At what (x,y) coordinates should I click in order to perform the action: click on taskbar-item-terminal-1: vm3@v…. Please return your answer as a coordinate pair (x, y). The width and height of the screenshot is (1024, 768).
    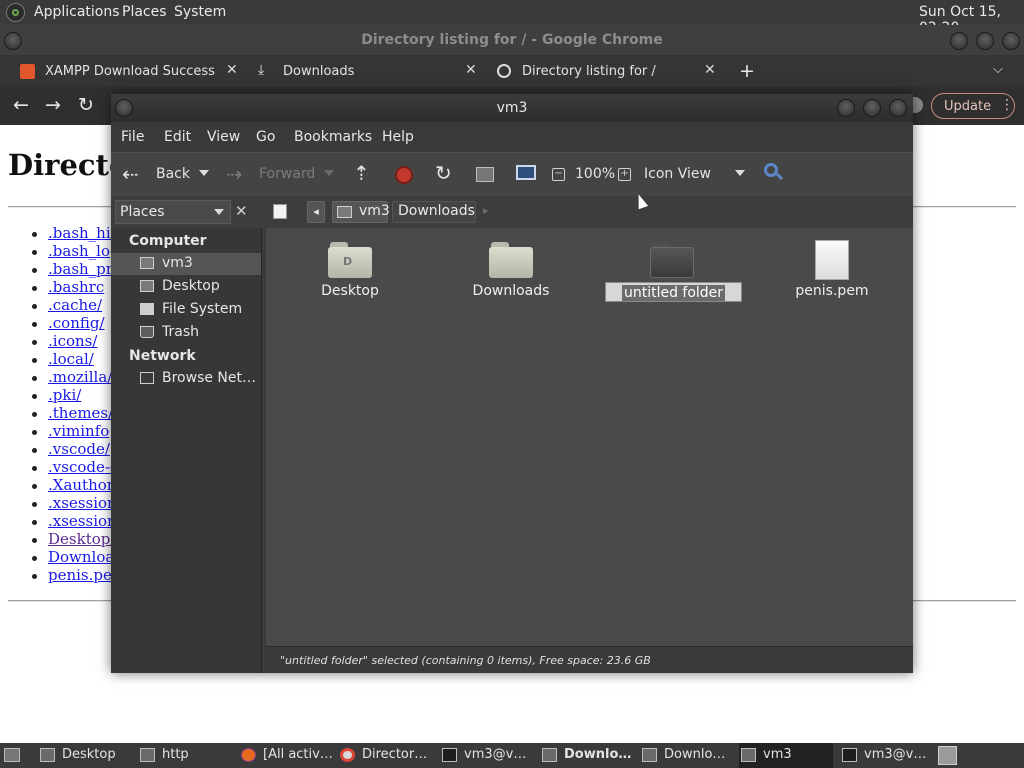
    Looking at the image, I should click on (486, 755).